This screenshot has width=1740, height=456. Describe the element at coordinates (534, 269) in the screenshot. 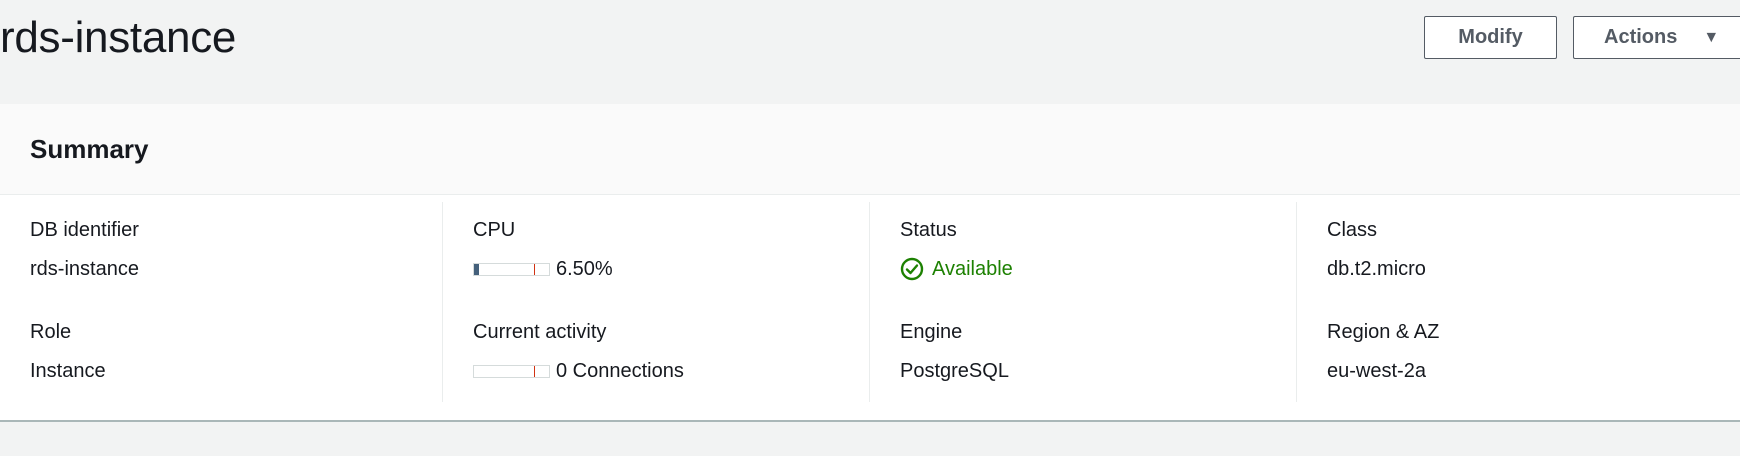

I see `cpu-meter-threshold` at that location.